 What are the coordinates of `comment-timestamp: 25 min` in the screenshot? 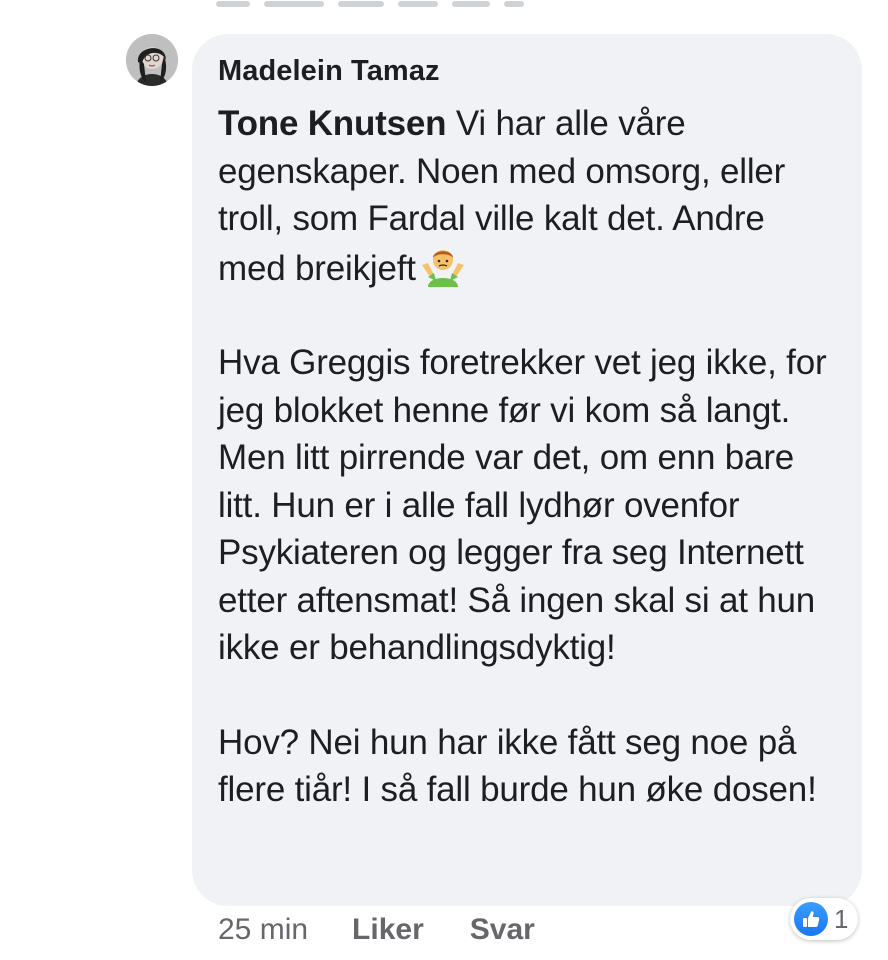 It's located at (263, 929).